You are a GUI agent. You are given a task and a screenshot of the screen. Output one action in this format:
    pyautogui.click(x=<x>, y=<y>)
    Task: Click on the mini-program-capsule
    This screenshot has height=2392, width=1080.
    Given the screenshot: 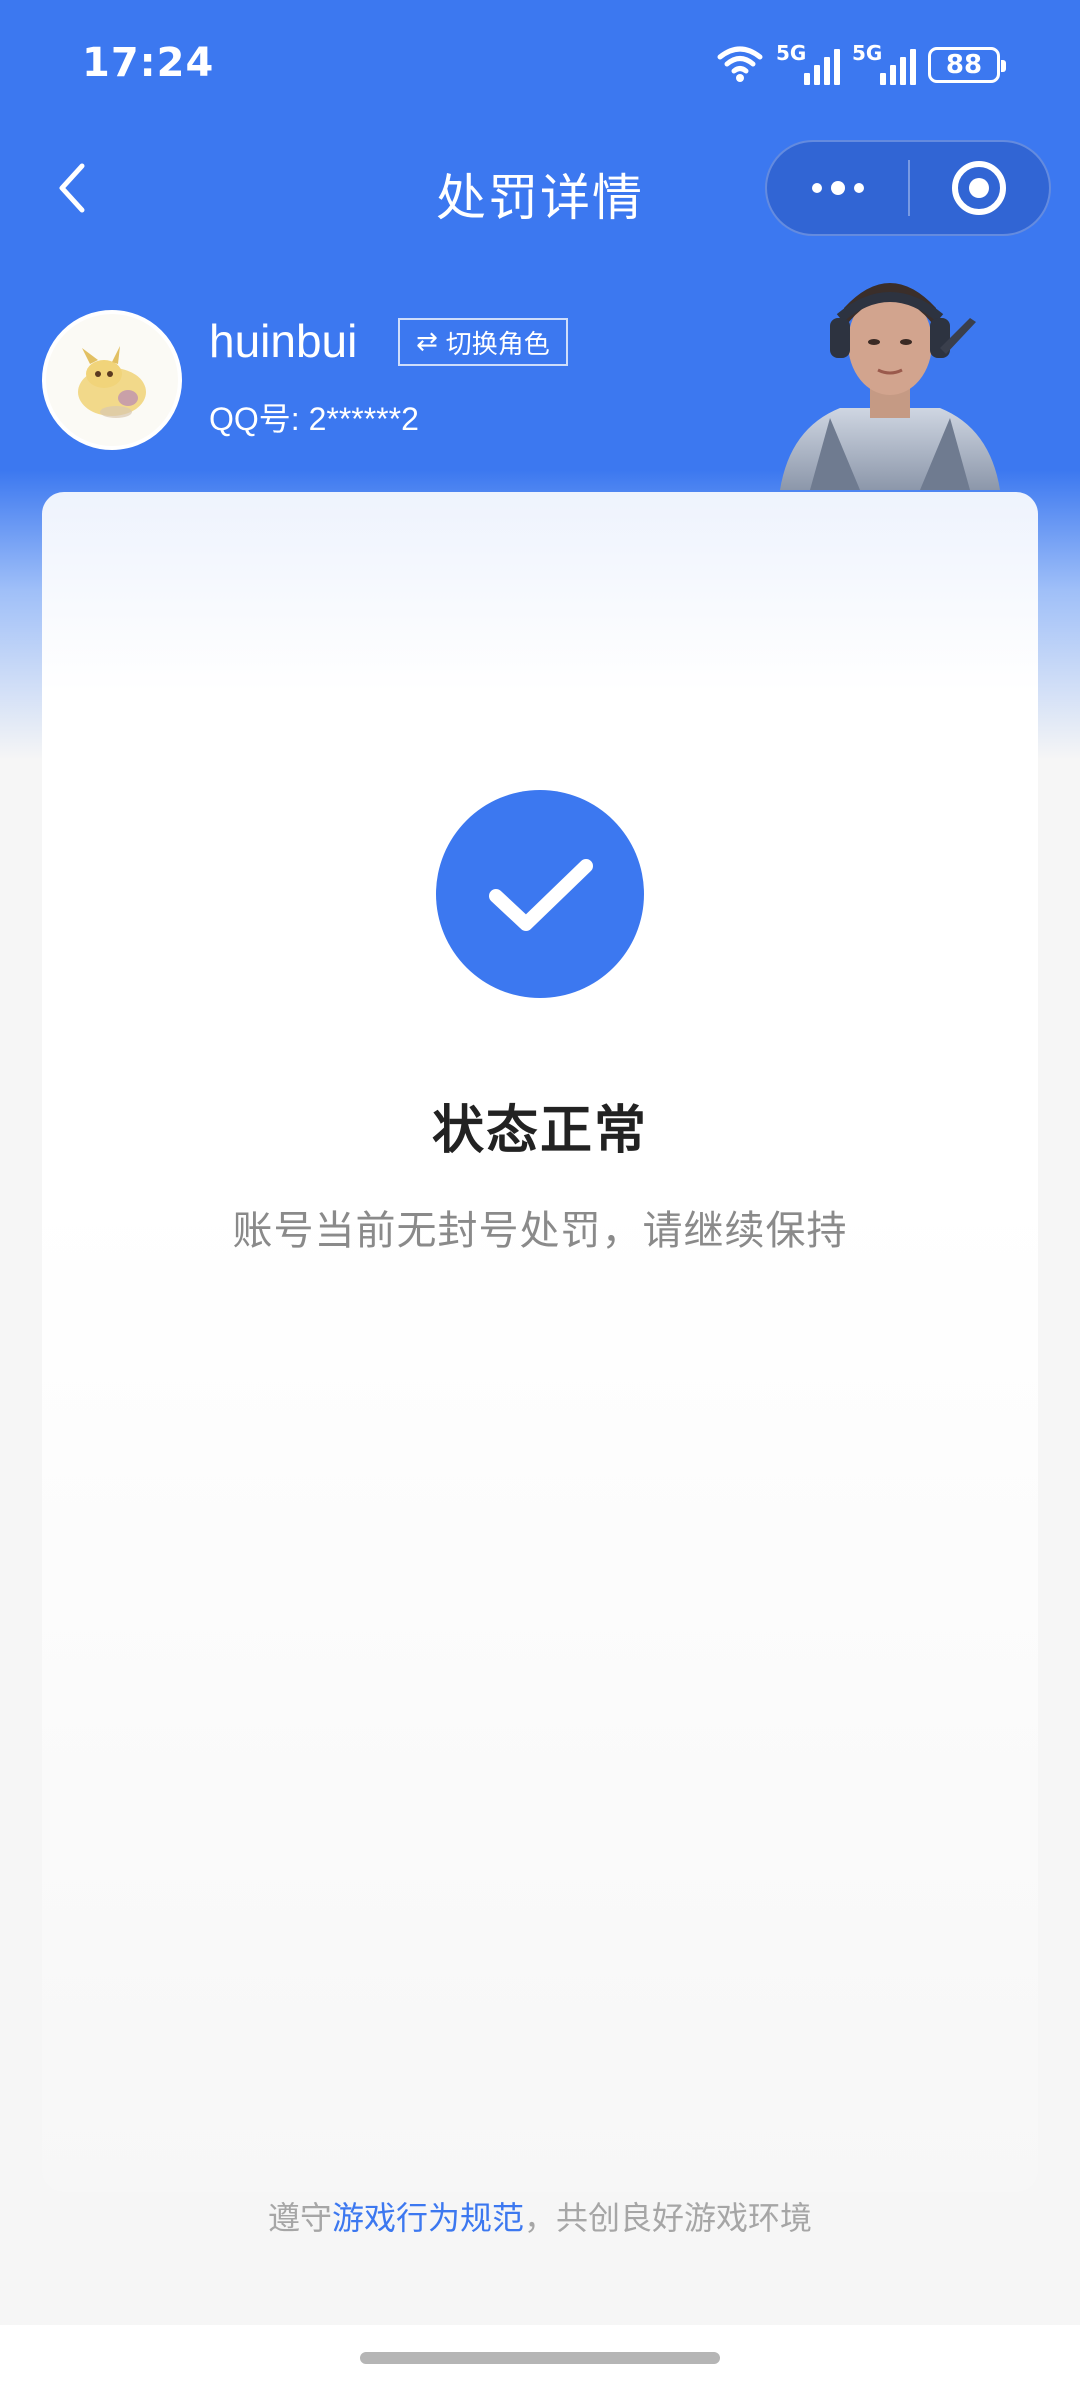 What is the action you would take?
    pyautogui.click(x=908, y=188)
    